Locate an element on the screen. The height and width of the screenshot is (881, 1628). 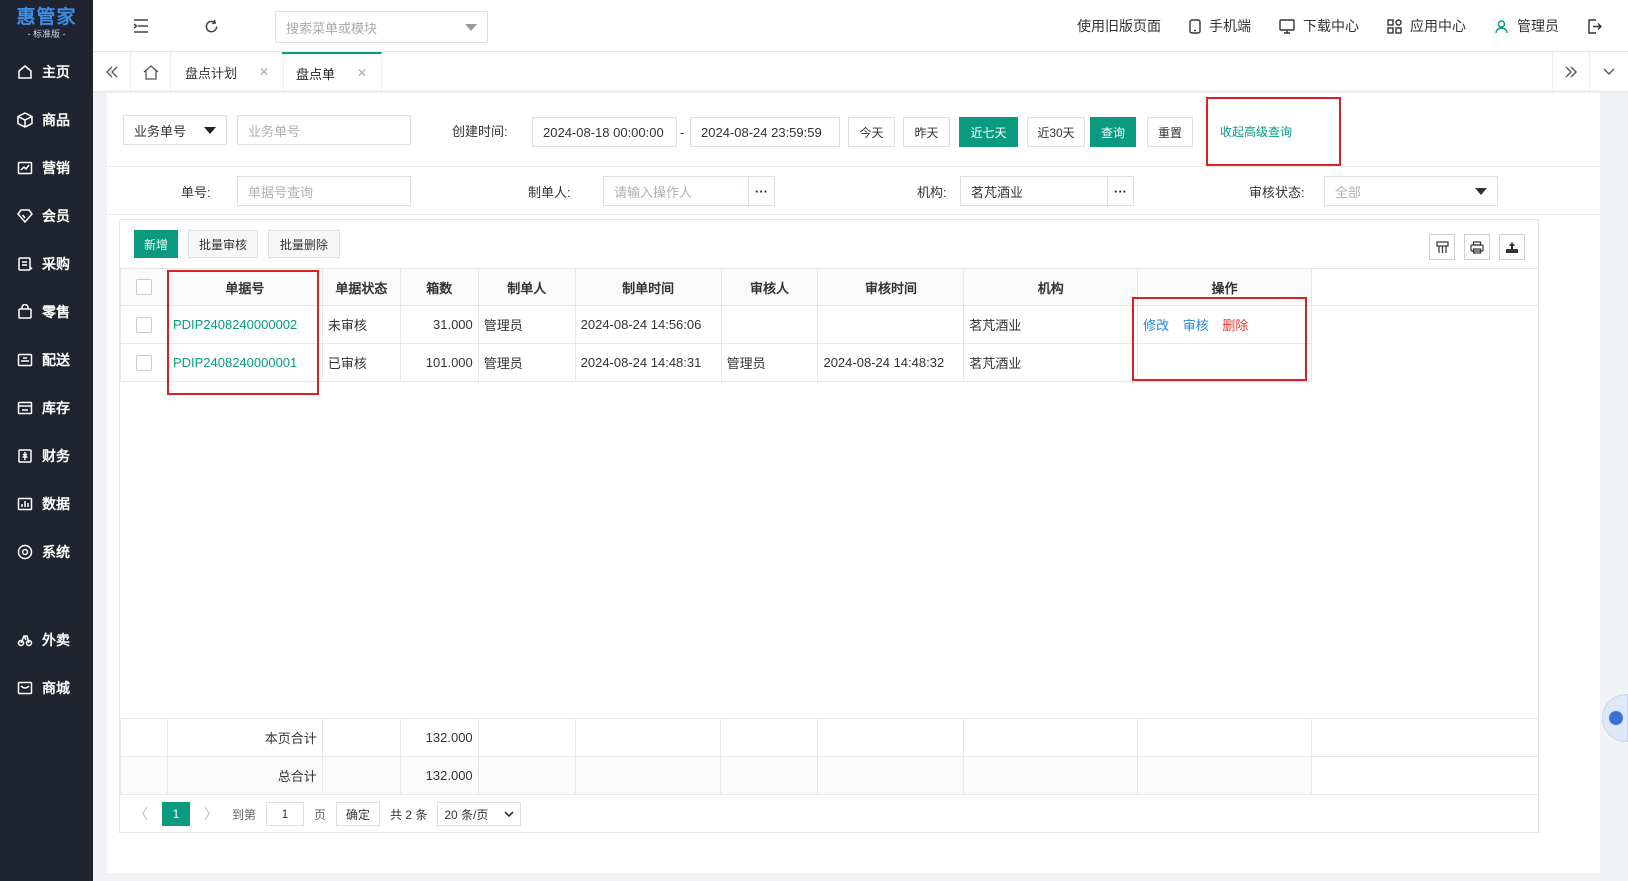
page-size-value: 20 条/页 is located at coordinates (466, 814).